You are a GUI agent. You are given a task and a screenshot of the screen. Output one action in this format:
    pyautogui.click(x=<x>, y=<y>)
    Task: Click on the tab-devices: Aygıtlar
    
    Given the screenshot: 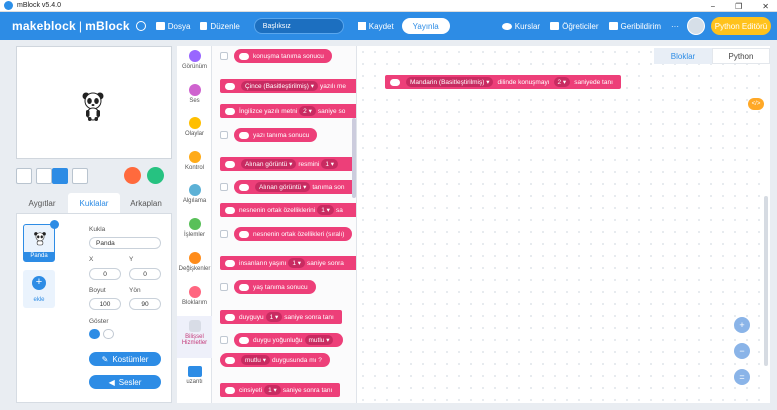 What is the action you would take?
    pyautogui.click(x=42, y=203)
    